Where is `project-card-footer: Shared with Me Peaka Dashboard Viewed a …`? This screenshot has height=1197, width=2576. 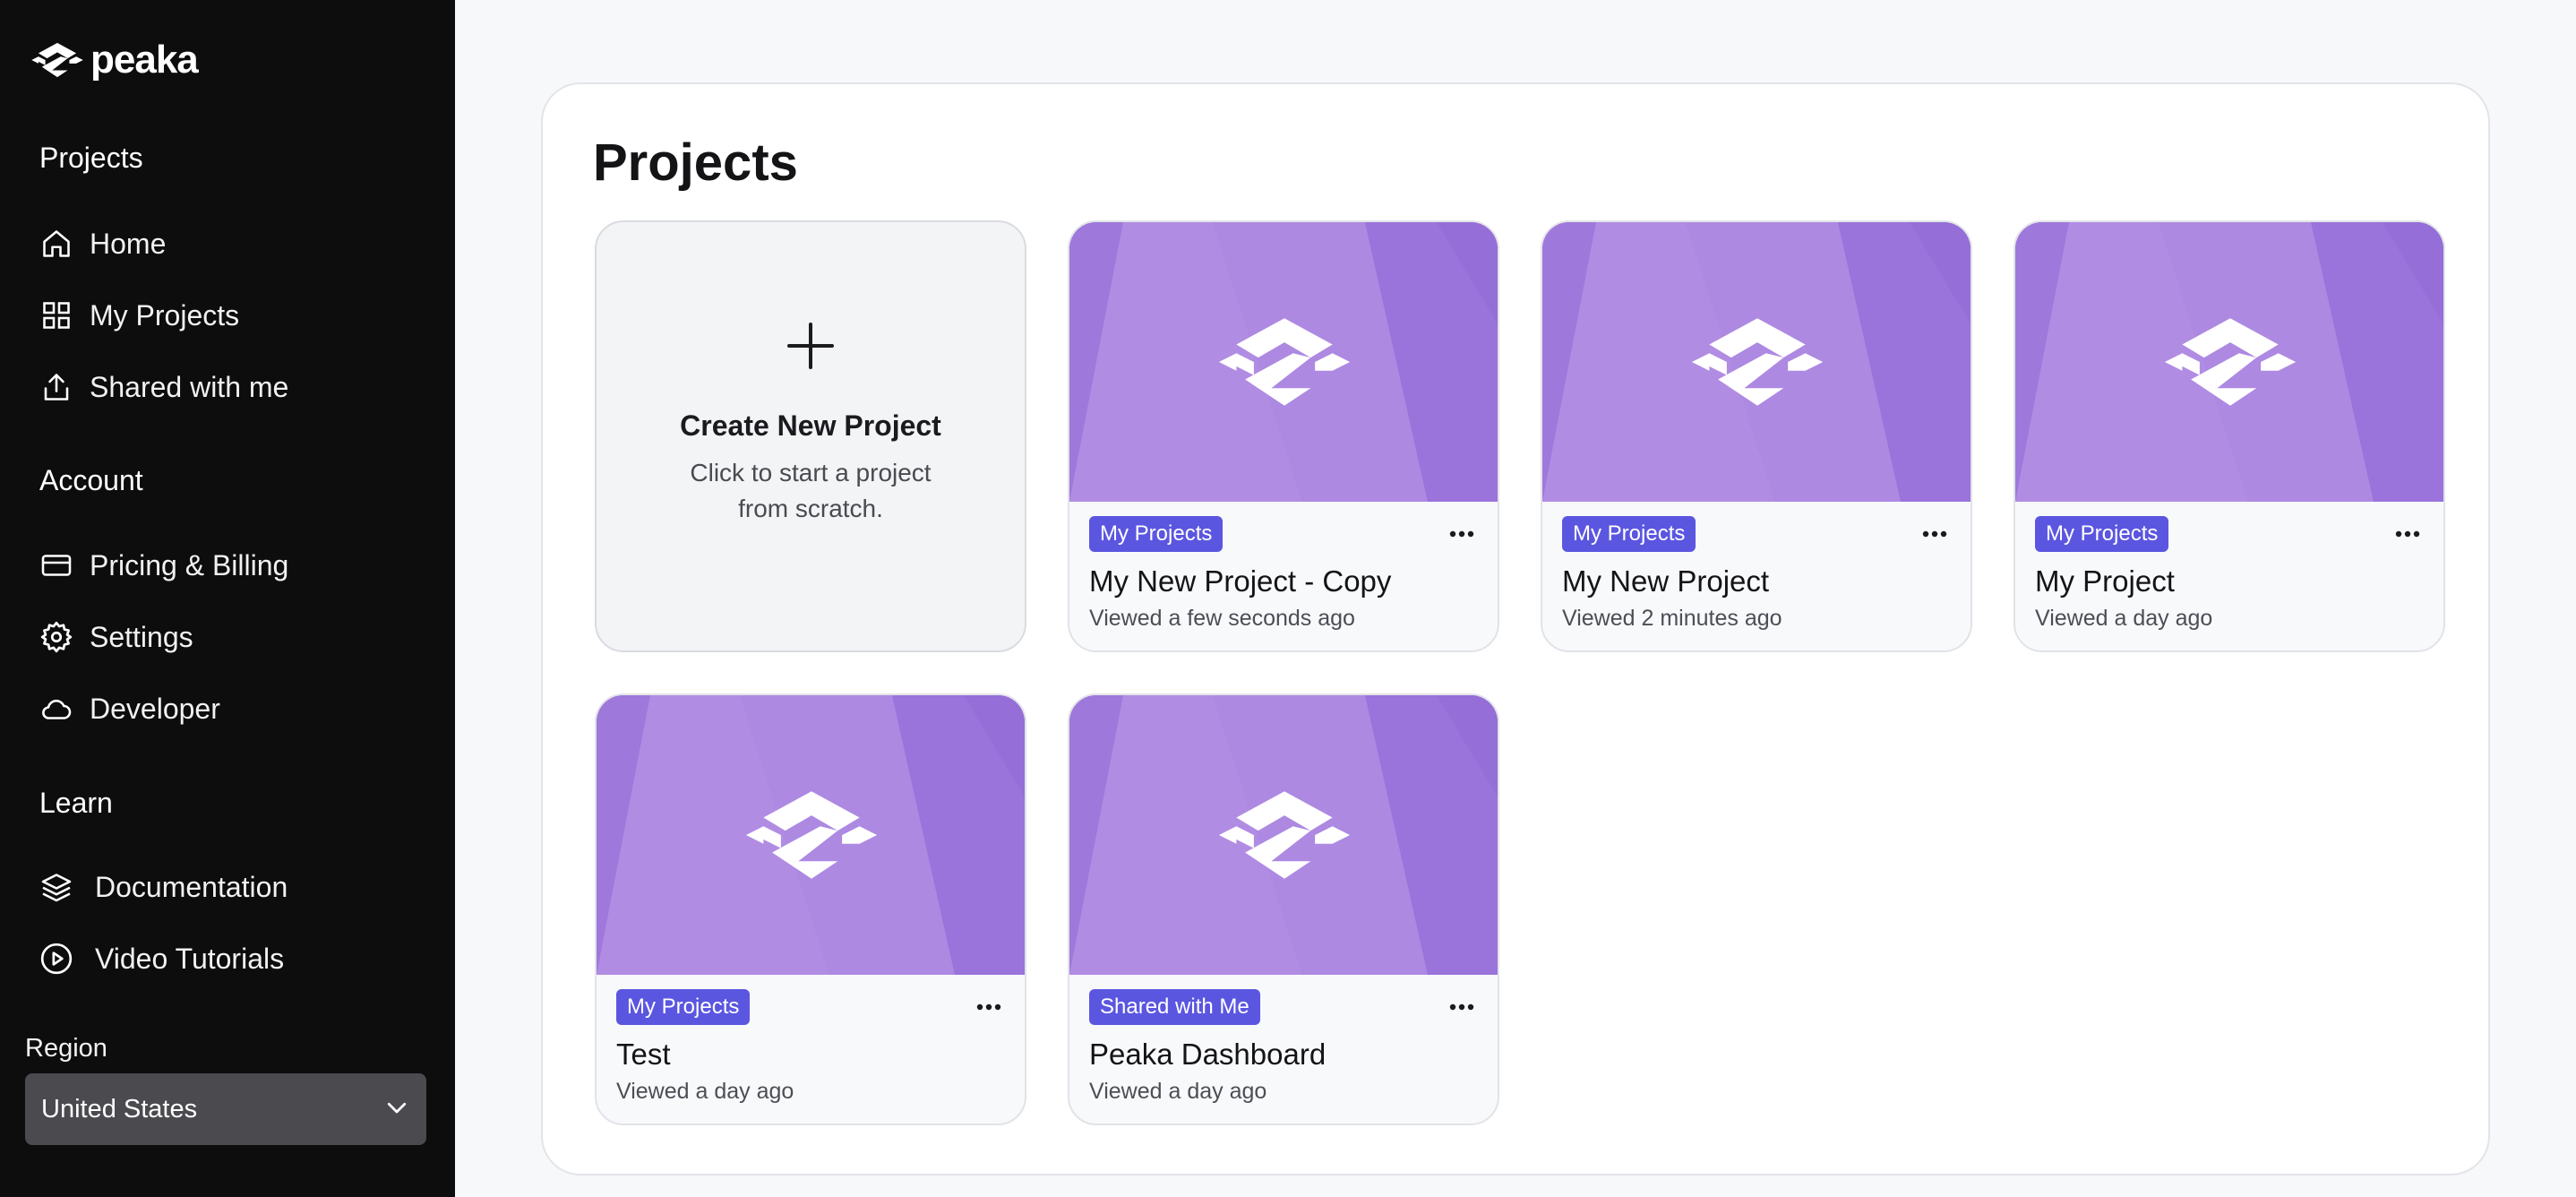 project-card-footer: Shared with Me Peaka Dashboard Viewed a … is located at coordinates (1283, 1049).